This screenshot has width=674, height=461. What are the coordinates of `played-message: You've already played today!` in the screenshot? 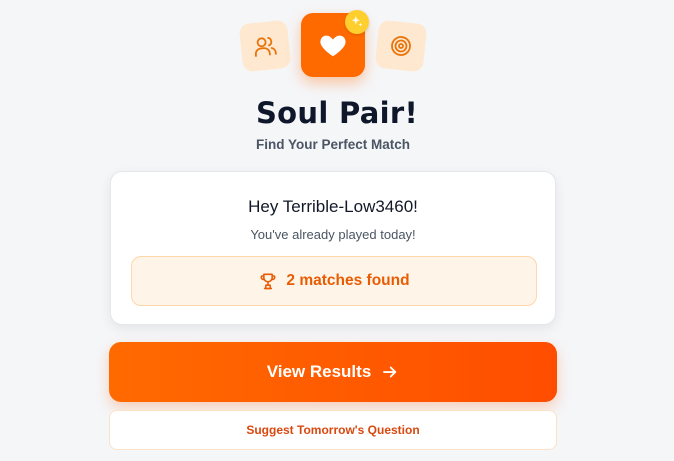 It's located at (333, 234).